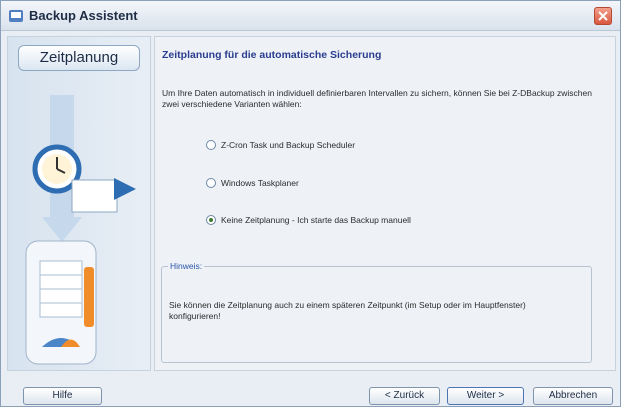  What do you see at coordinates (83, 15) in the screenshot?
I see `window-title: Backup Assistent` at bounding box center [83, 15].